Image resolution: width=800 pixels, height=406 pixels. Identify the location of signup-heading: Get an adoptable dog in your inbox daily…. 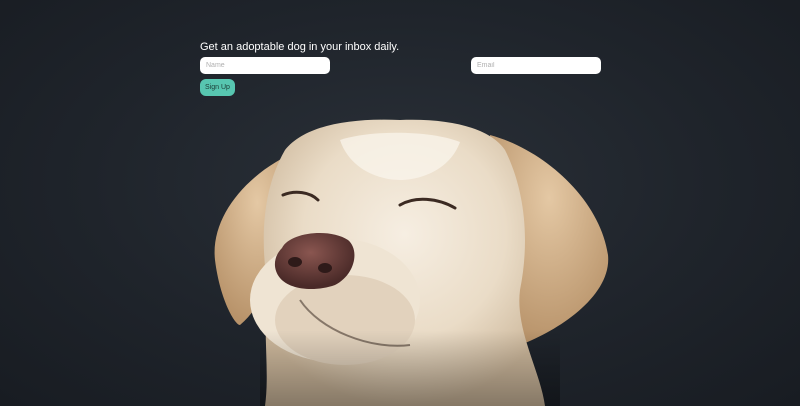
(300, 47).